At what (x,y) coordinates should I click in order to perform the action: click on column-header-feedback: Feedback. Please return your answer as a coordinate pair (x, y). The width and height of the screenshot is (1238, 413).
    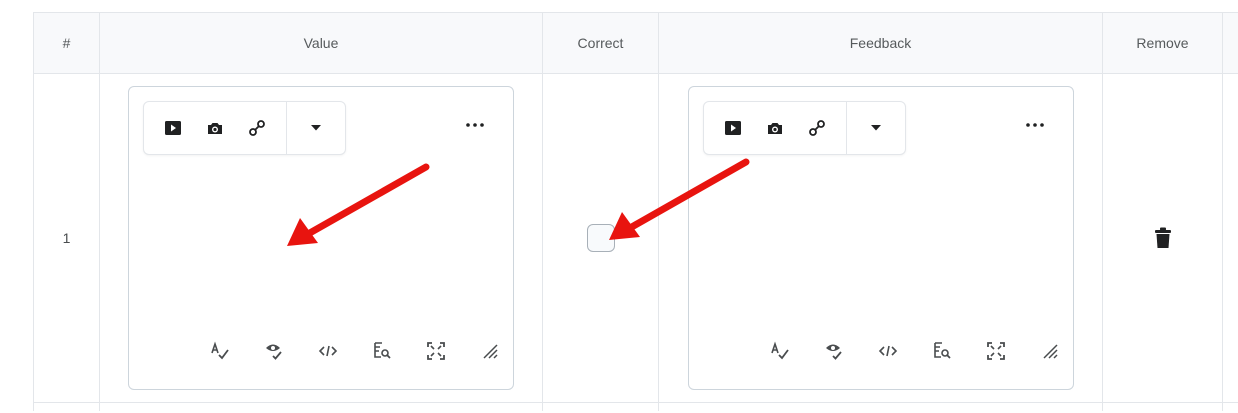
    Looking at the image, I should click on (880, 43).